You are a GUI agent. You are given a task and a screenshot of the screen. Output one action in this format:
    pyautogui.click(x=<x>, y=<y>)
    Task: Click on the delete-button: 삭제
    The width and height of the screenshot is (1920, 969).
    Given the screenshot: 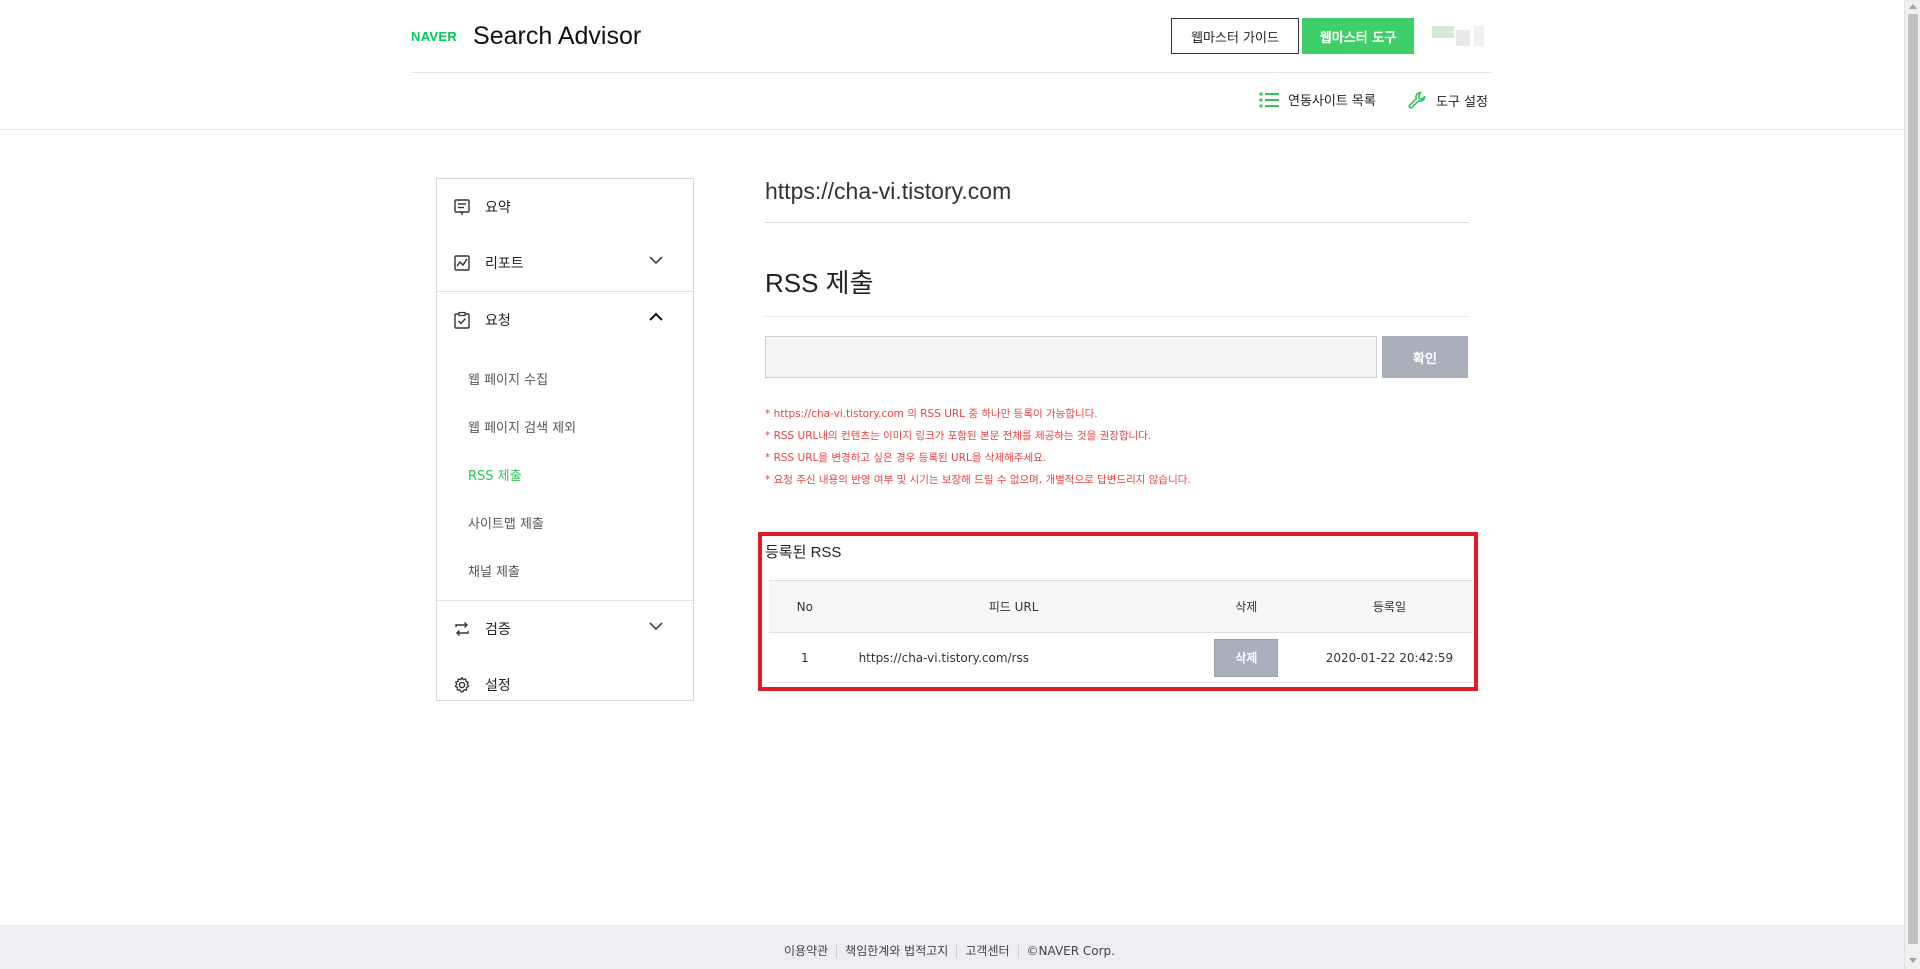 What is the action you would take?
    pyautogui.click(x=1246, y=657)
    